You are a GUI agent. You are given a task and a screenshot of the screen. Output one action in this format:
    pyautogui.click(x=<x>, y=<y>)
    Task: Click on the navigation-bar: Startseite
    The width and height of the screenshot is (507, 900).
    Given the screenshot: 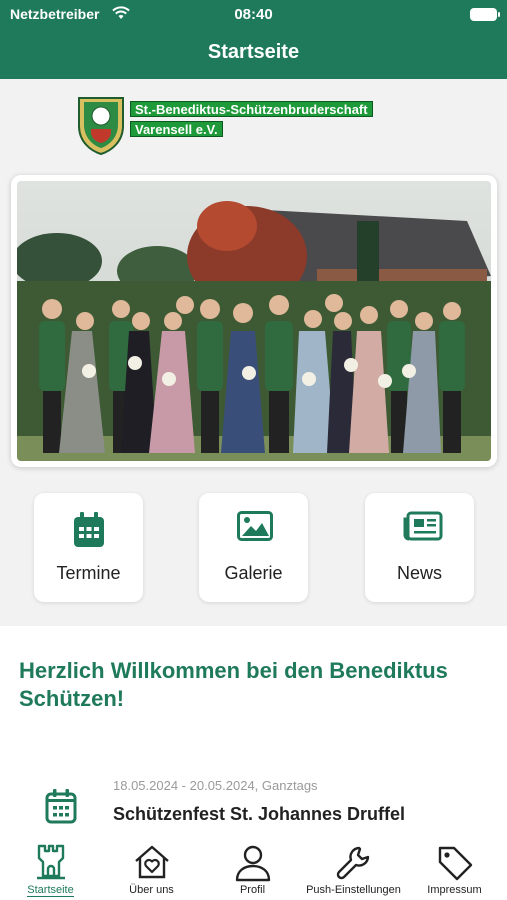 What is the action you would take?
    pyautogui.click(x=253, y=54)
    